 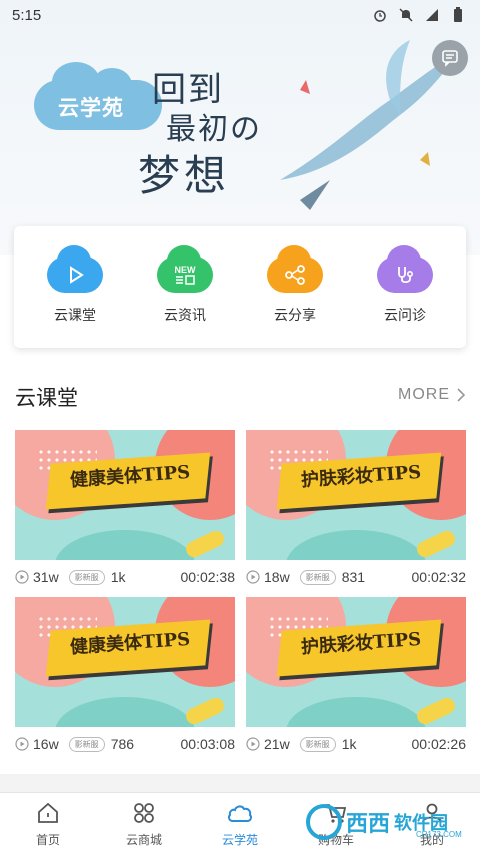 What do you see at coordinates (208, 744) in the screenshot?
I see `duration: 00:03:08` at bounding box center [208, 744].